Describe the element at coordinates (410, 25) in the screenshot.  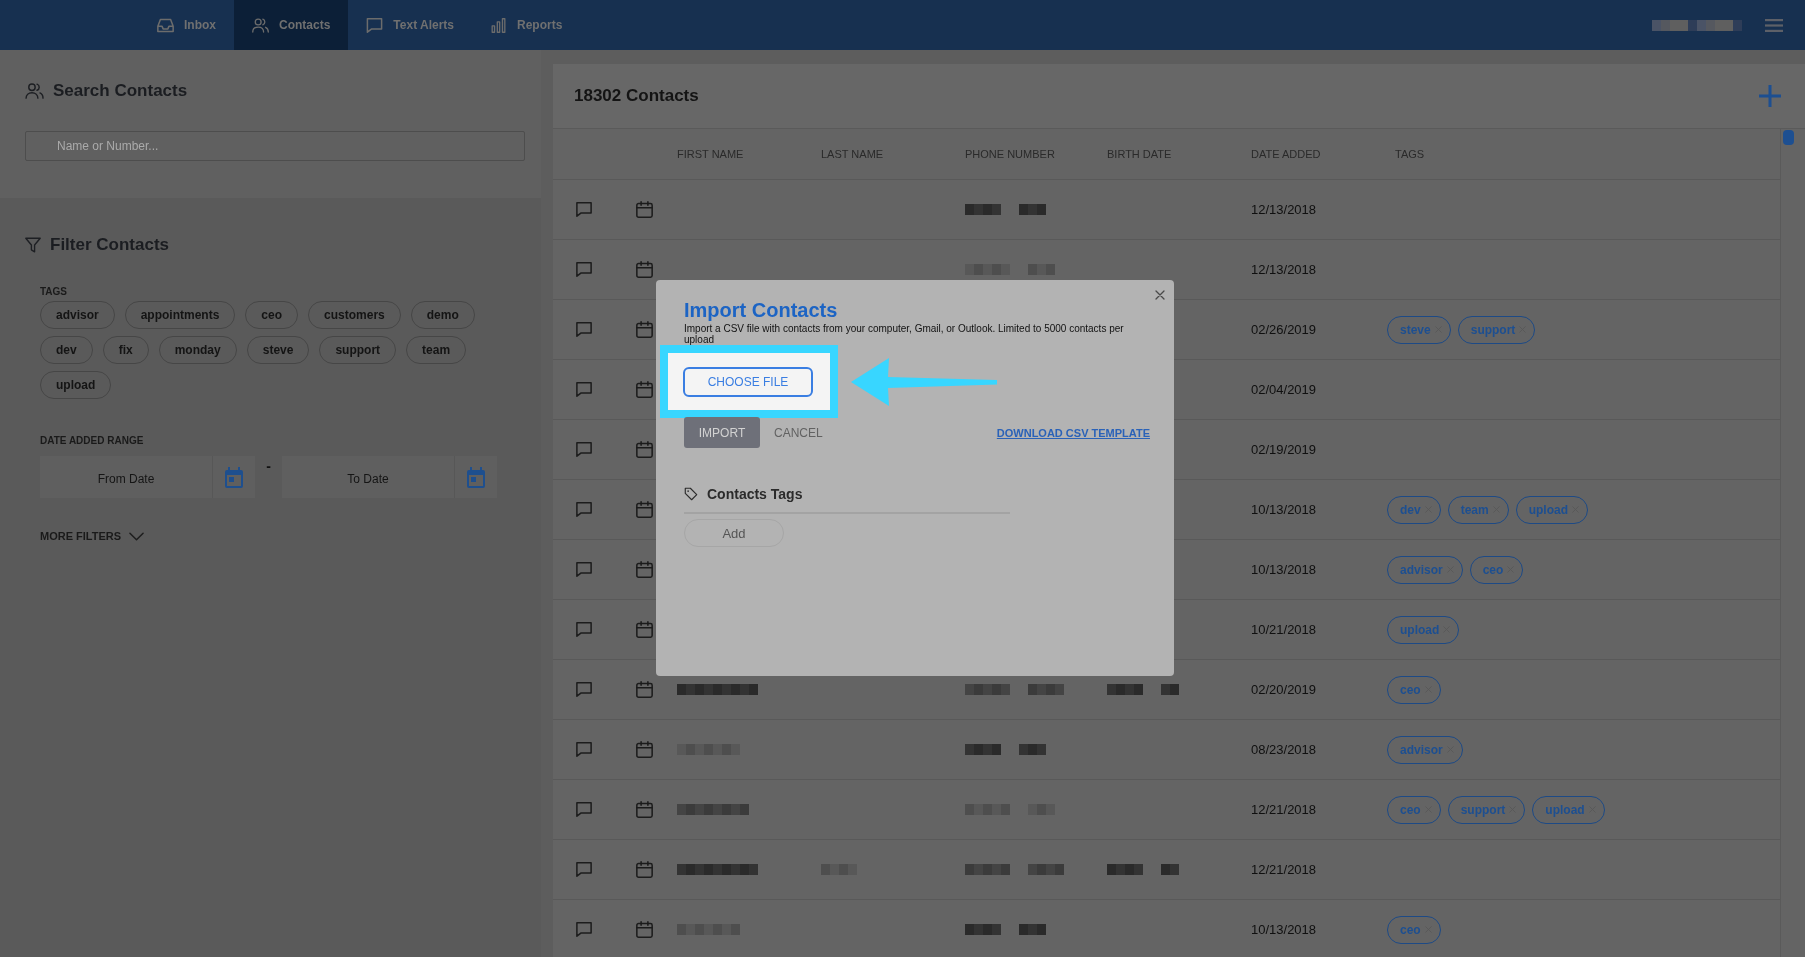
I see `nav-tab: Text Alerts` at that location.